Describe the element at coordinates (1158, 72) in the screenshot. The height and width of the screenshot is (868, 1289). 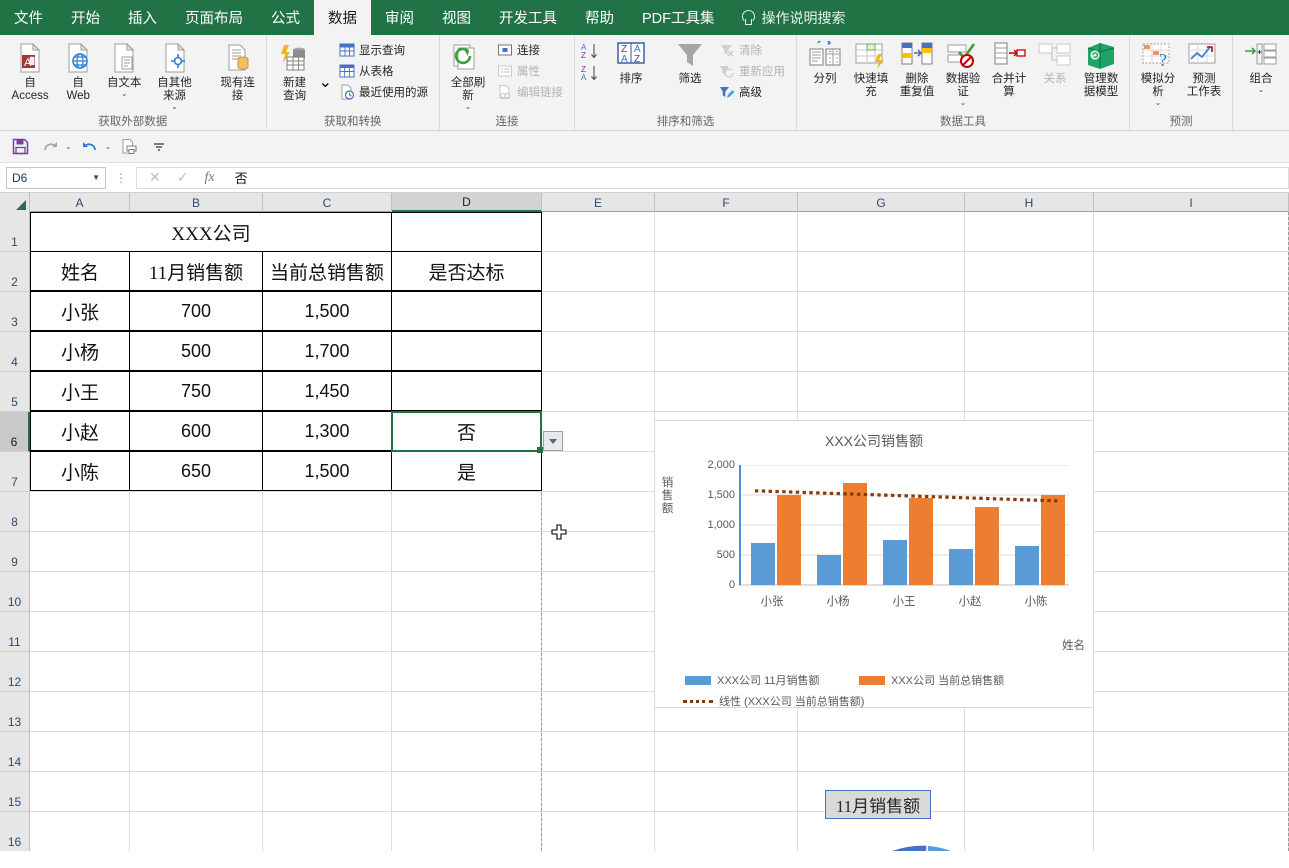
I see `what-if-analysis-button: ? 模拟分析 ⌄` at that location.